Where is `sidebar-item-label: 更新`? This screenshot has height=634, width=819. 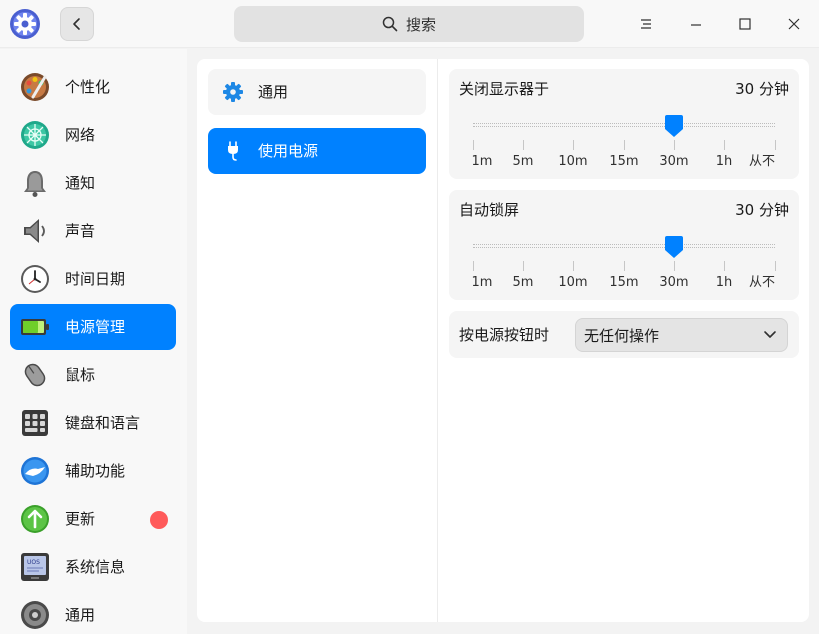
sidebar-item-label: 更新 is located at coordinates (80, 519).